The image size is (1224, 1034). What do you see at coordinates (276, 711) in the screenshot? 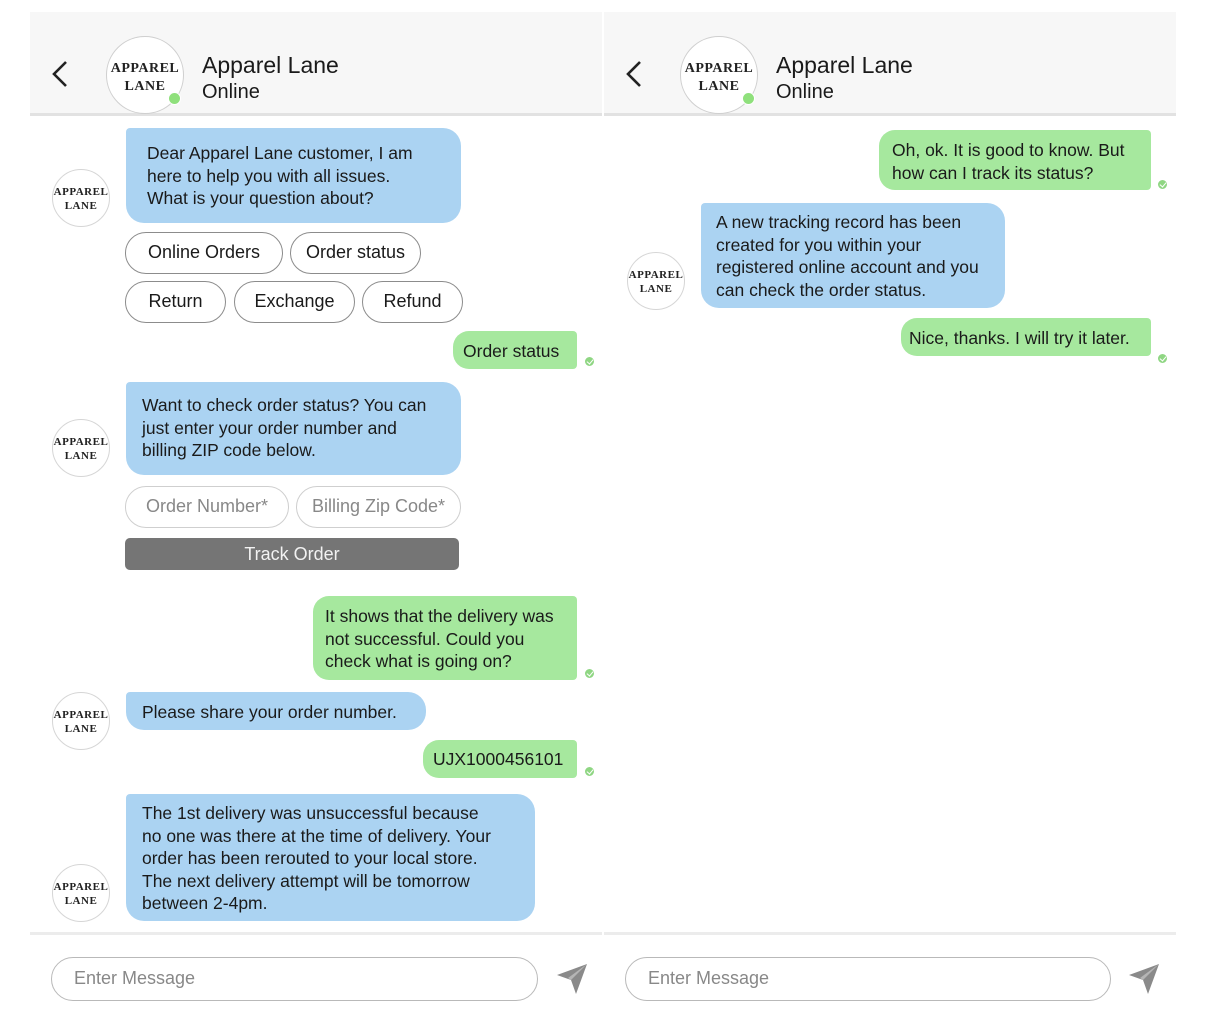
I see `bot-message-ask-number: Please share your order number.` at bounding box center [276, 711].